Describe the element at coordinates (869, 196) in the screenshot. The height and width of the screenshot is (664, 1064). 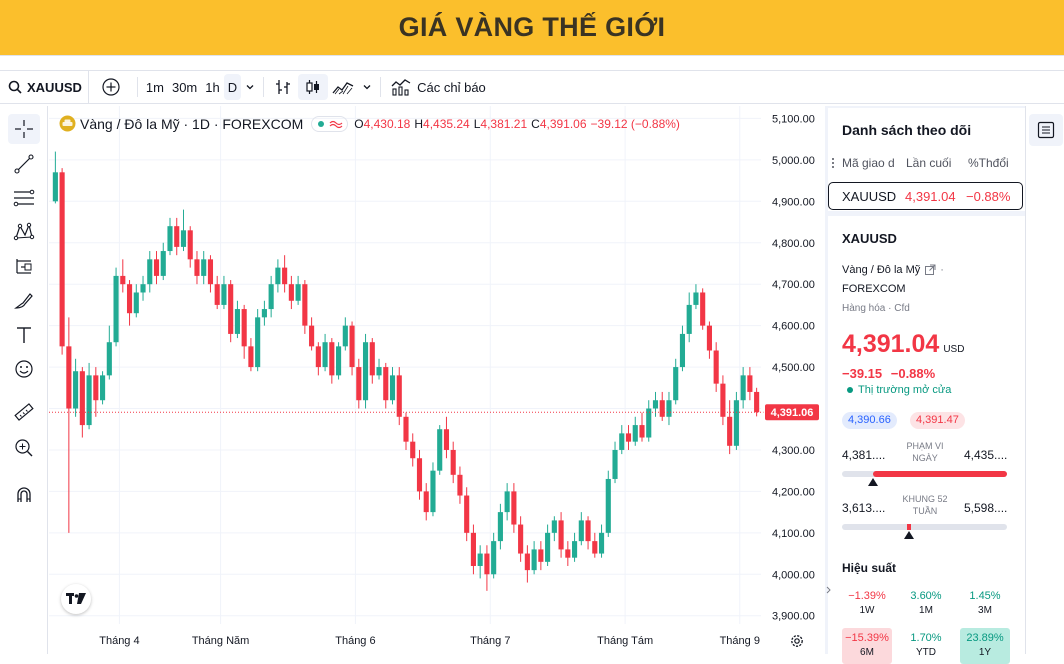
I see `row-symbol: XAUUSD` at that location.